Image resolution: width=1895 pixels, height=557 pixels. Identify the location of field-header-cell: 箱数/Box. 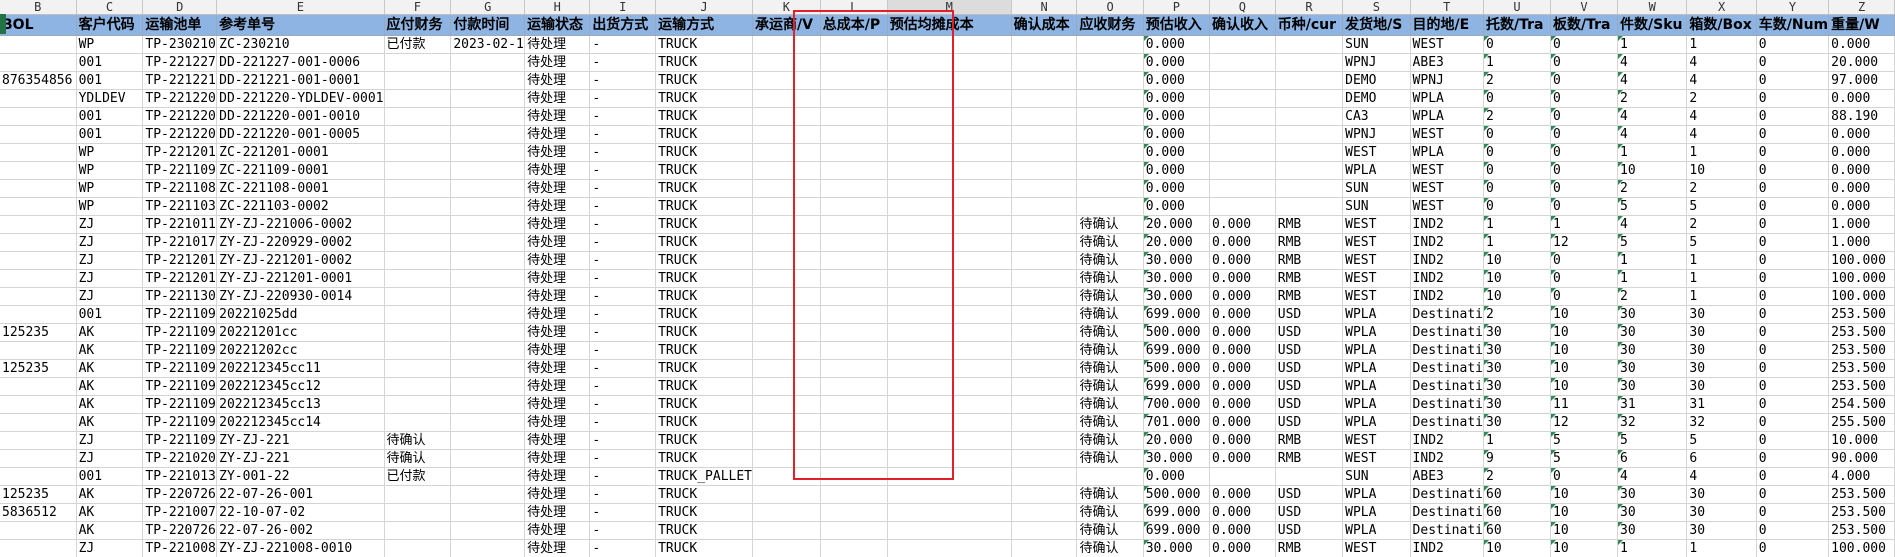
(1721, 25).